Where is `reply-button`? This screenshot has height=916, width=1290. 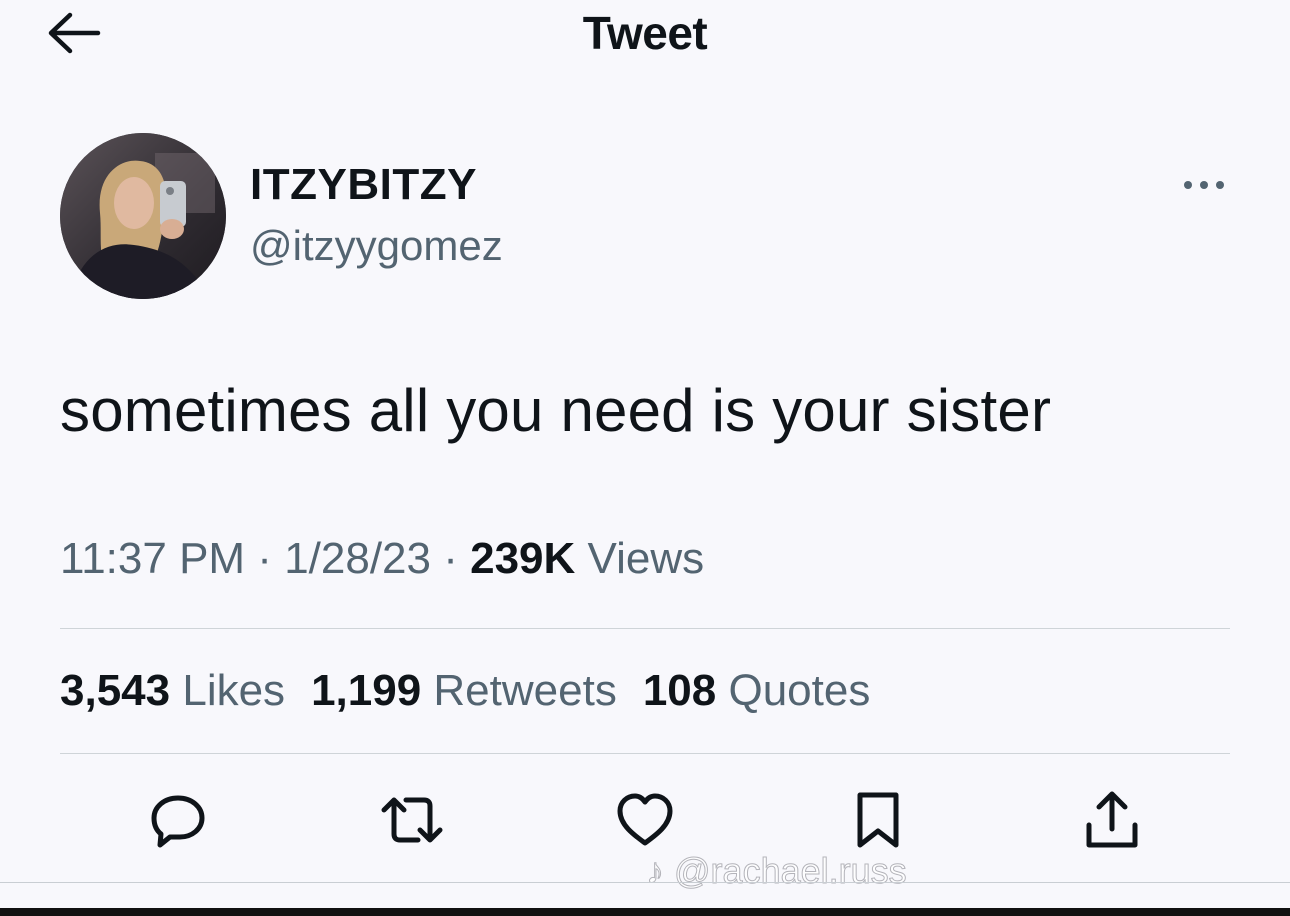
reply-button is located at coordinates (178, 820).